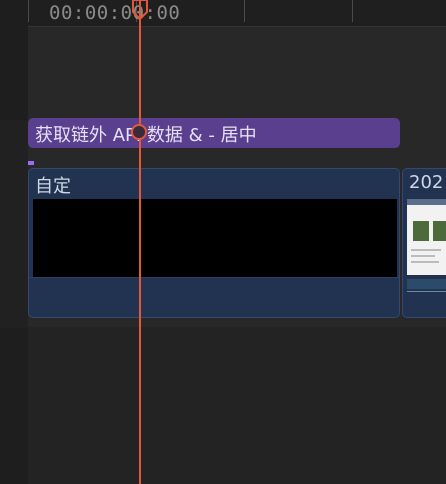  Describe the element at coordinates (215, 238) in the screenshot. I see `video-clip-thumbnail` at that location.